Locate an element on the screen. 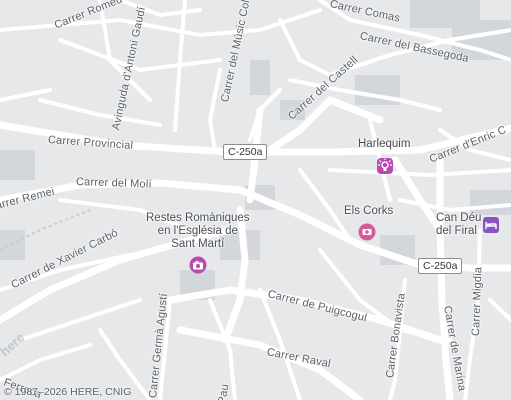 Image resolution: width=511 pixels, height=400 pixels. poi-label-can-deu-line1: Can Déu is located at coordinates (459, 218).